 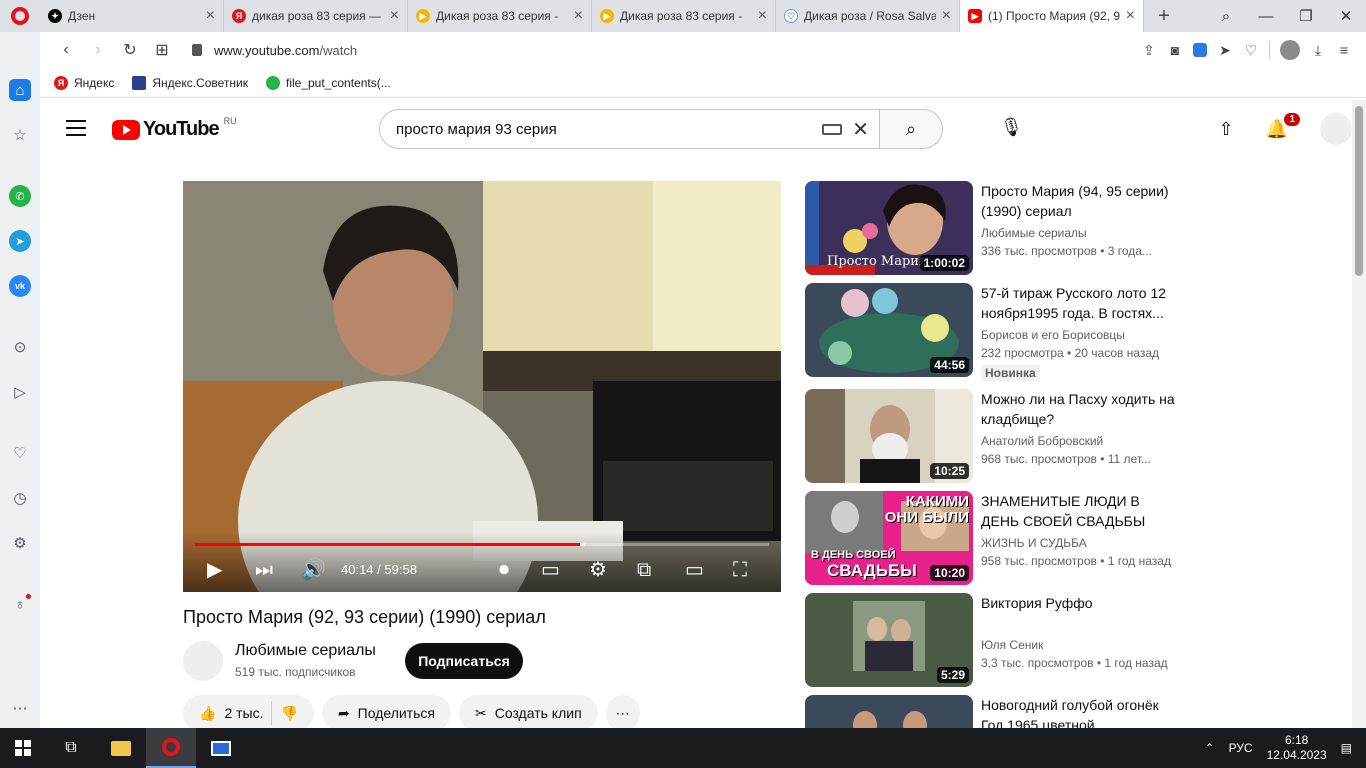 What do you see at coordinates (313, 570) in the screenshot?
I see `volume-icon: 🔊` at bounding box center [313, 570].